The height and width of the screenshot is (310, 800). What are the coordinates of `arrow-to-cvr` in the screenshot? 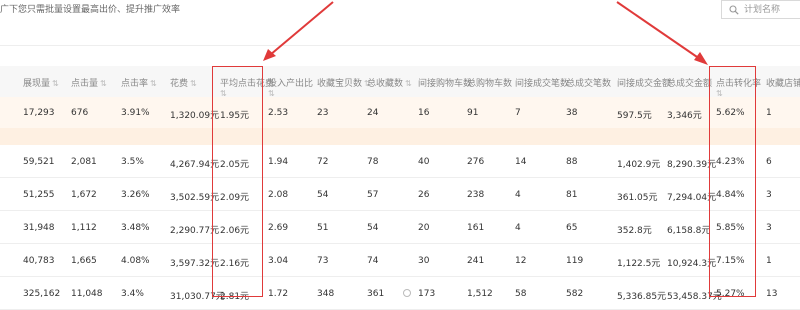 It's located at (658, 30).